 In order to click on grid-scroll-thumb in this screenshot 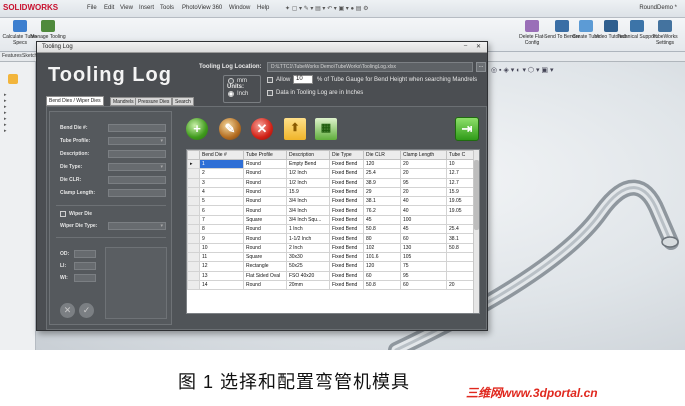, I will do `click(476, 195)`.